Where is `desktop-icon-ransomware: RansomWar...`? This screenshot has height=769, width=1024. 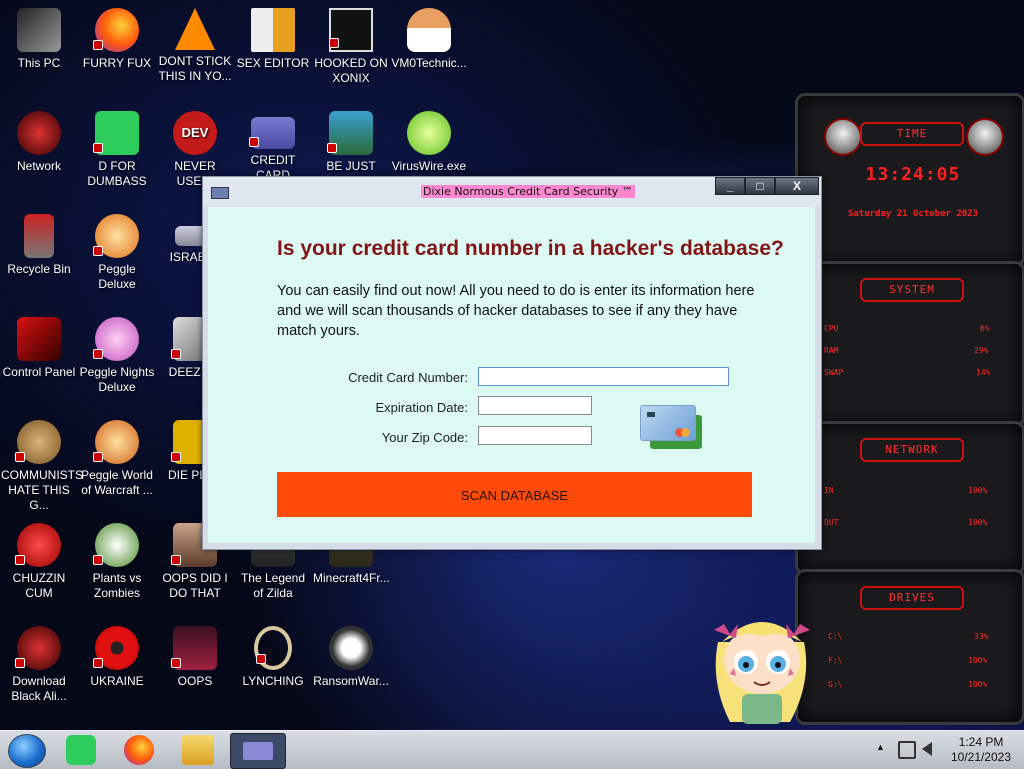 desktop-icon-ransomware: RansomWar... is located at coordinates (351, 654).